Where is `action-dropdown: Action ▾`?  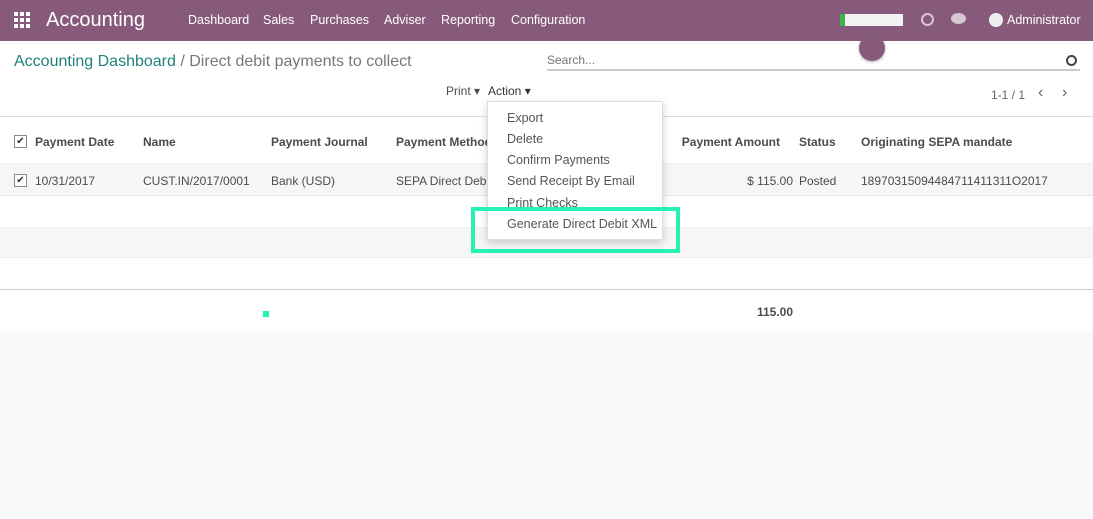
action-dropdown: Action ▾ is located at coordinates (509, 91).